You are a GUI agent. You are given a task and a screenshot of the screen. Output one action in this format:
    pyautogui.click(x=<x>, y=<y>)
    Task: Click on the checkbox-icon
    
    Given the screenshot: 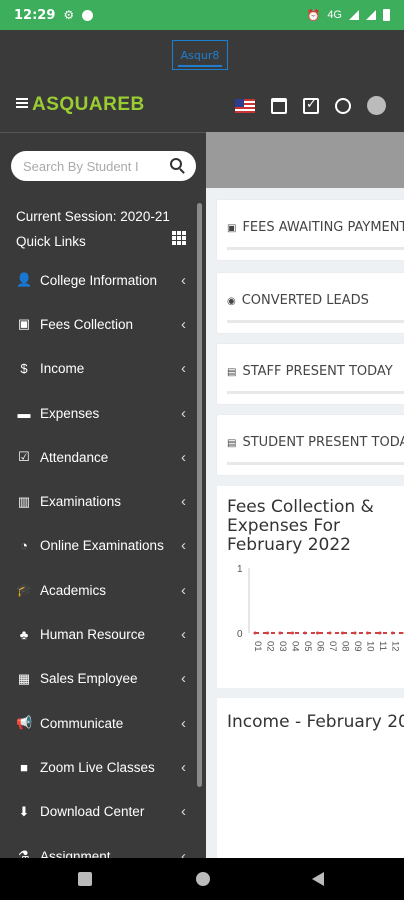 What is the action you would take?
    pyautogui.click(x=311, y=105)
    